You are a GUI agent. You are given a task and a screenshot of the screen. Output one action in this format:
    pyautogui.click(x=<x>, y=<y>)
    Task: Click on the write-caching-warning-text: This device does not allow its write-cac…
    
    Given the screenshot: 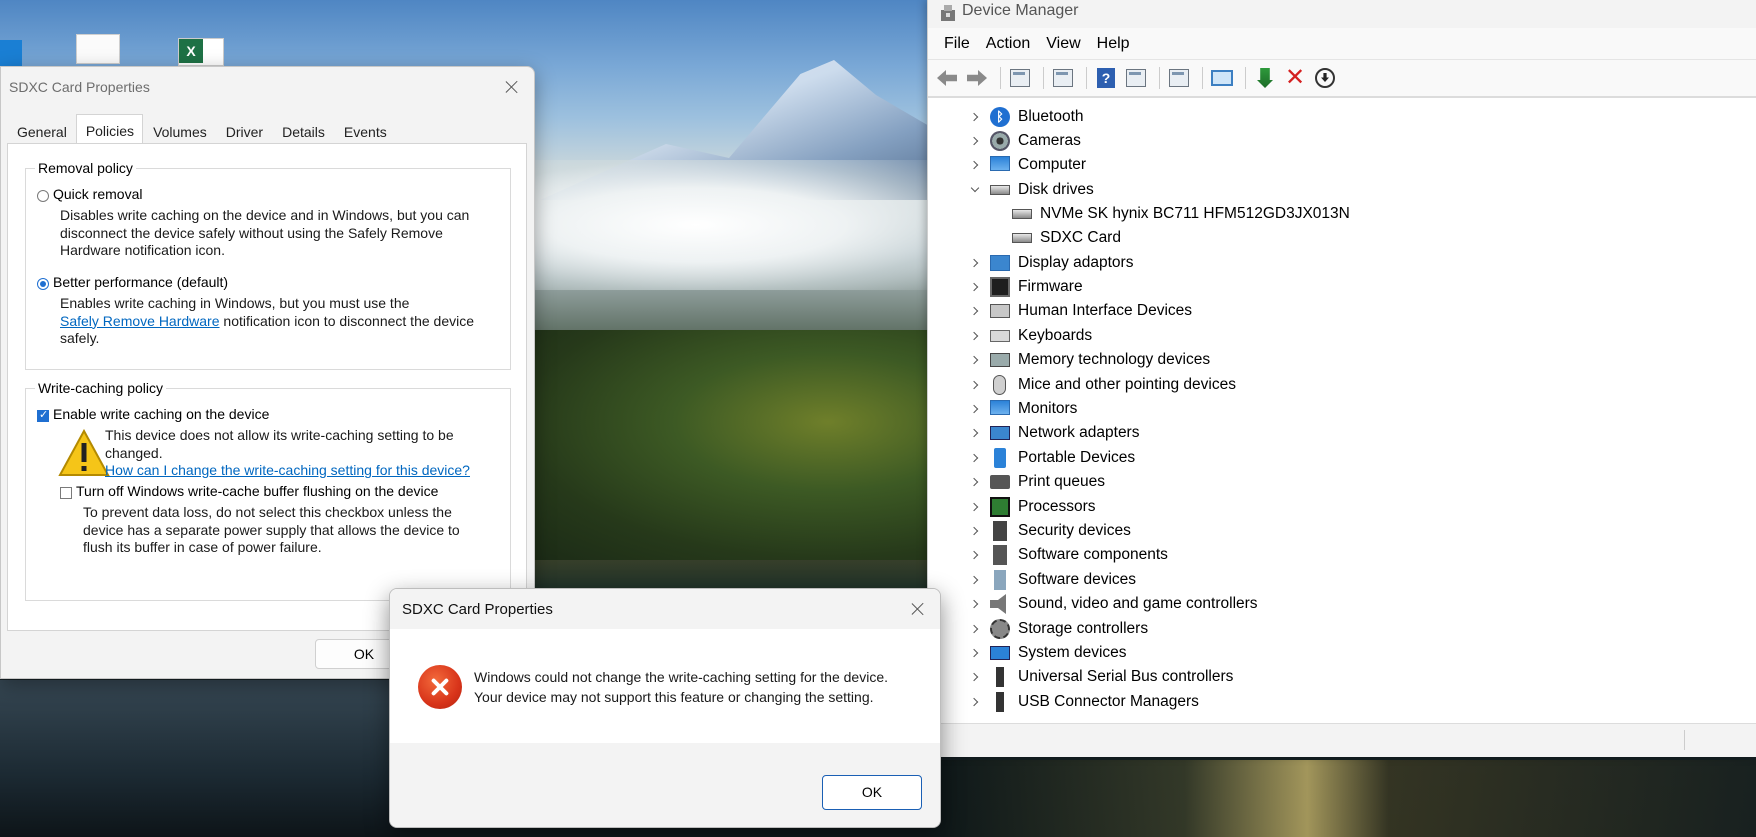 What is the action you would take?
    pyautogui.click(x=279, y=444)
    